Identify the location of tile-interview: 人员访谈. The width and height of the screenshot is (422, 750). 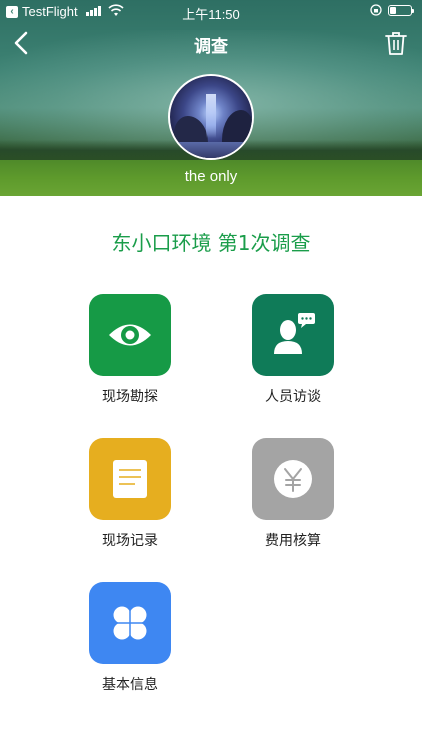
(293, 350).